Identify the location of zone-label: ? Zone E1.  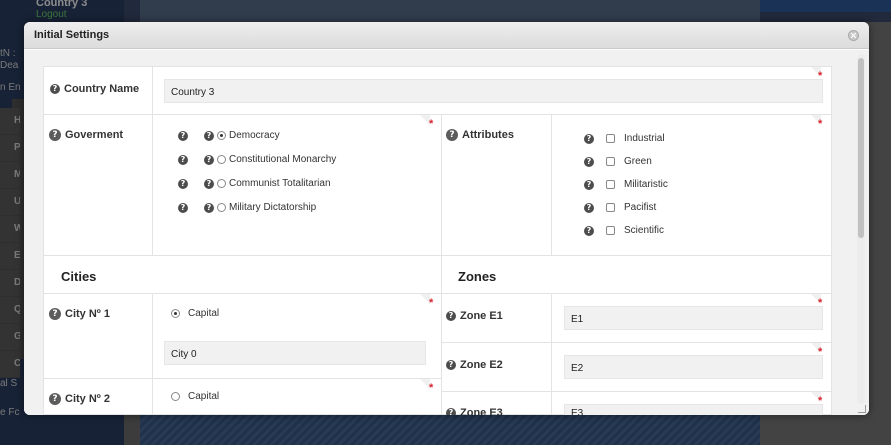
(474, 316).